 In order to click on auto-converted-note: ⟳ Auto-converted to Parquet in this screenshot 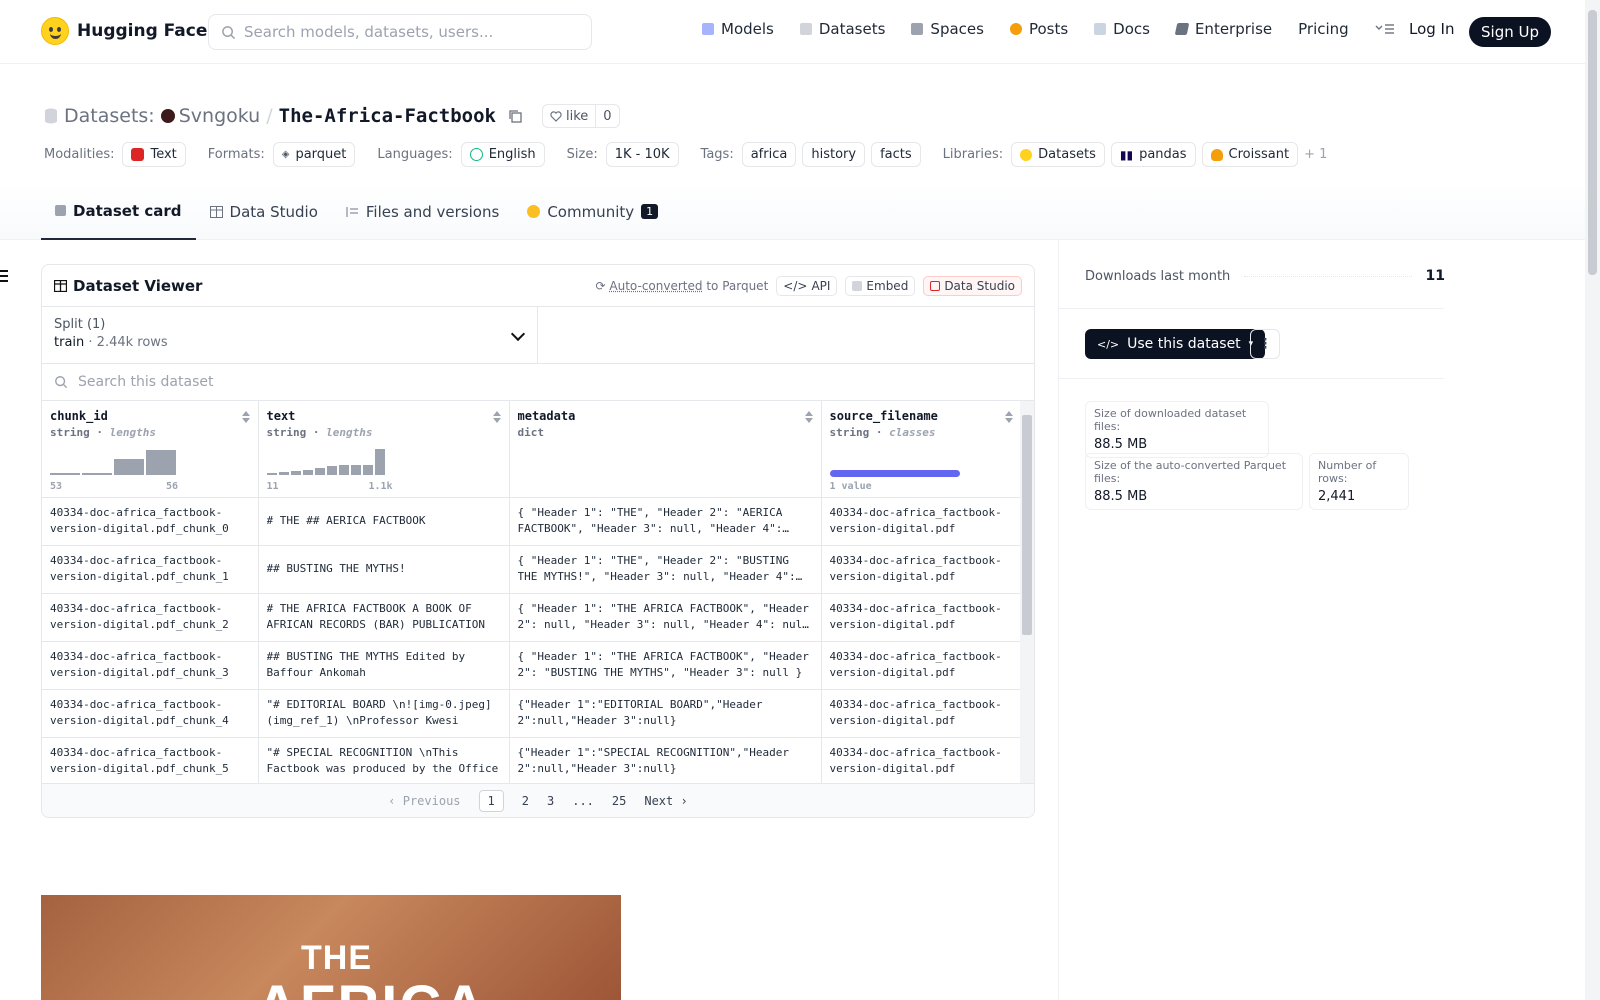, I will do `click(682, 286)`.